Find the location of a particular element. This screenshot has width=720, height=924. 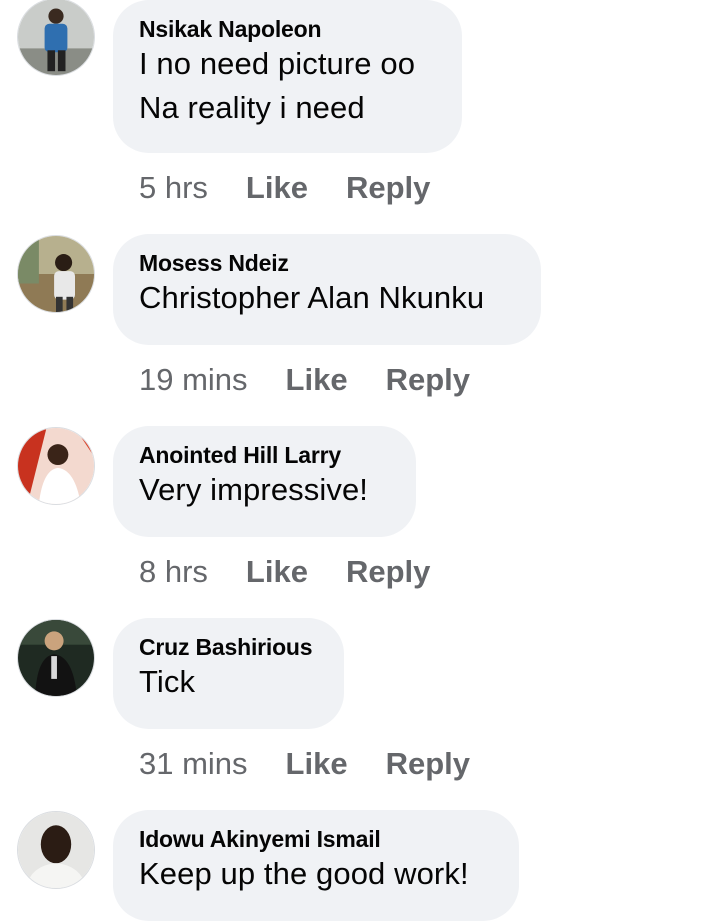

comment-author: Nsikak Napoleon is located at coordinates (287, 29).